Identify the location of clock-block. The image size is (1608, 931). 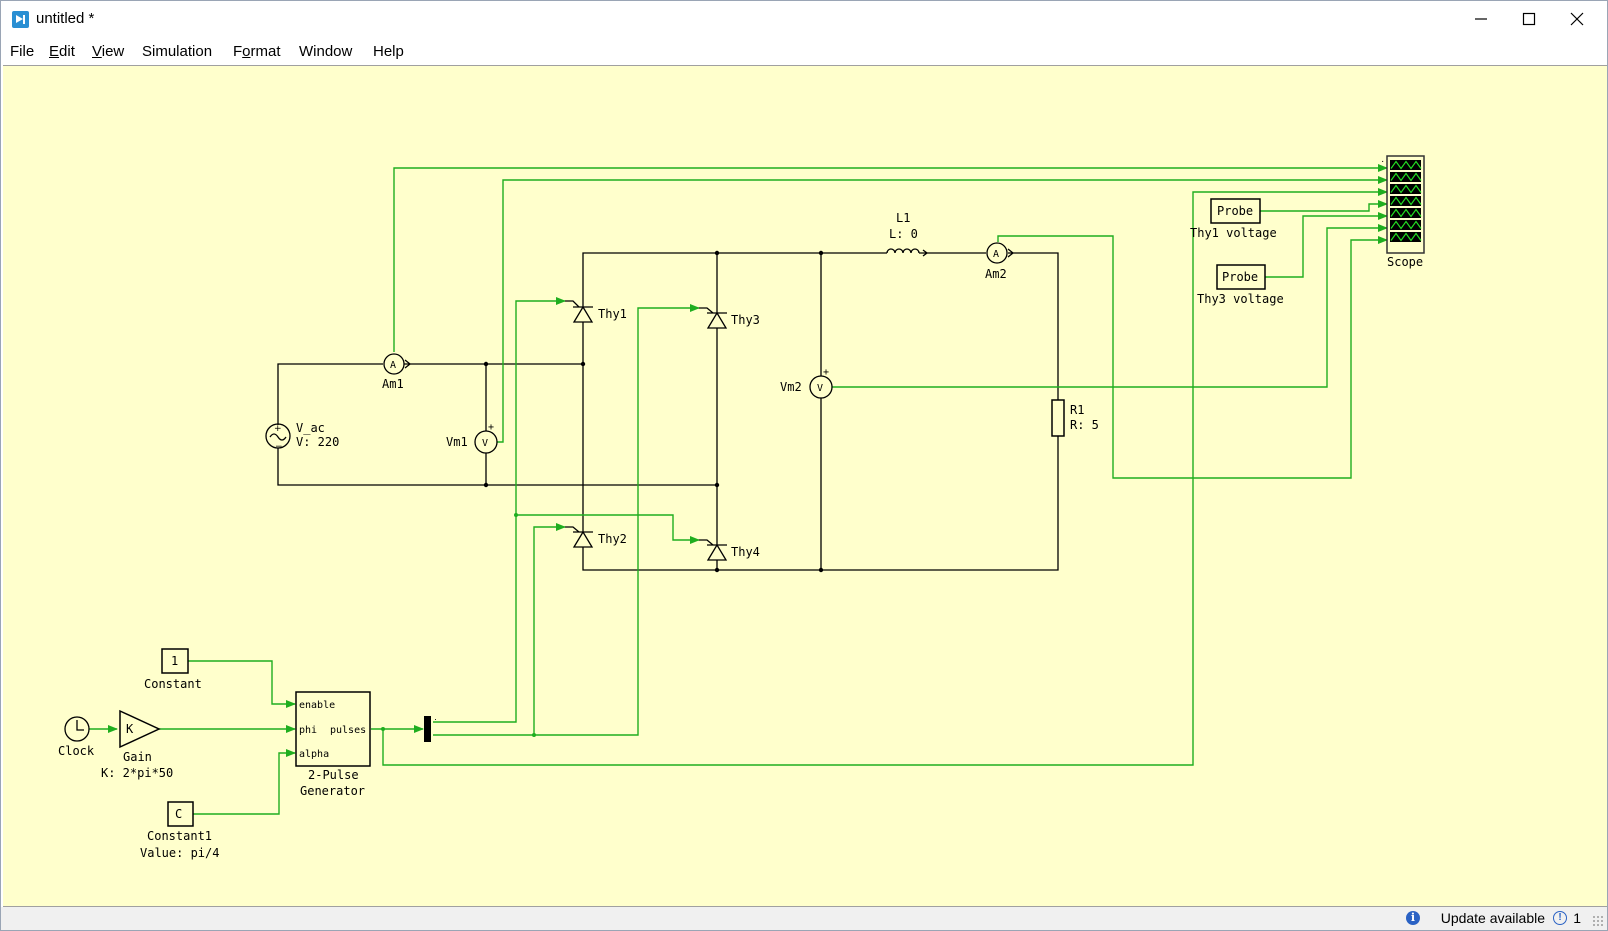
(77, 729).